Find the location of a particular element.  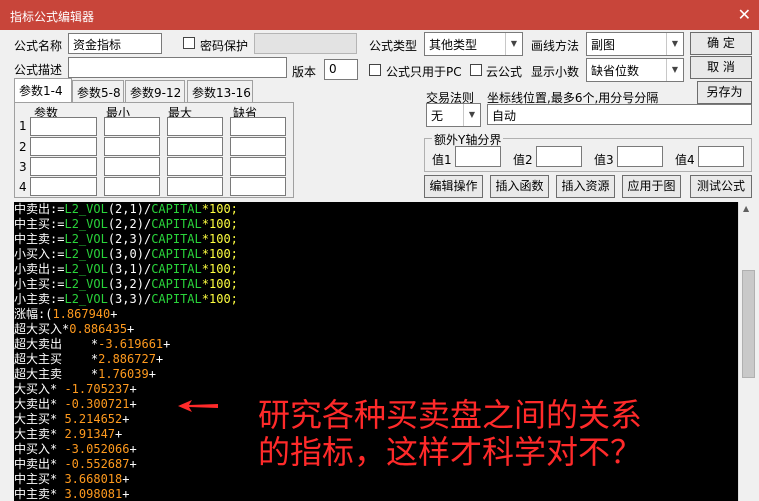

name-field: 资金指标 is located at coordinates (115, 43).